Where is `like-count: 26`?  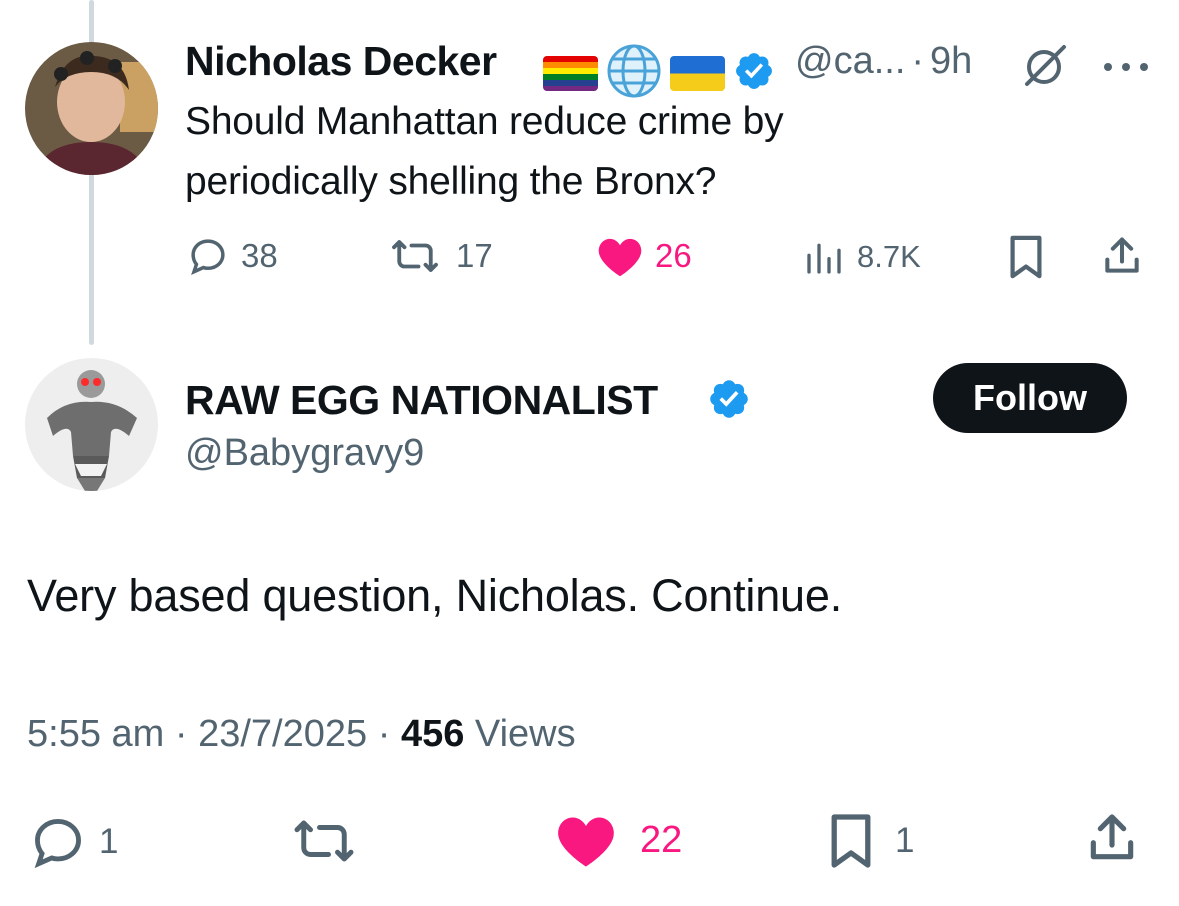
like-count: 26 is located at coordinates (673, 255).